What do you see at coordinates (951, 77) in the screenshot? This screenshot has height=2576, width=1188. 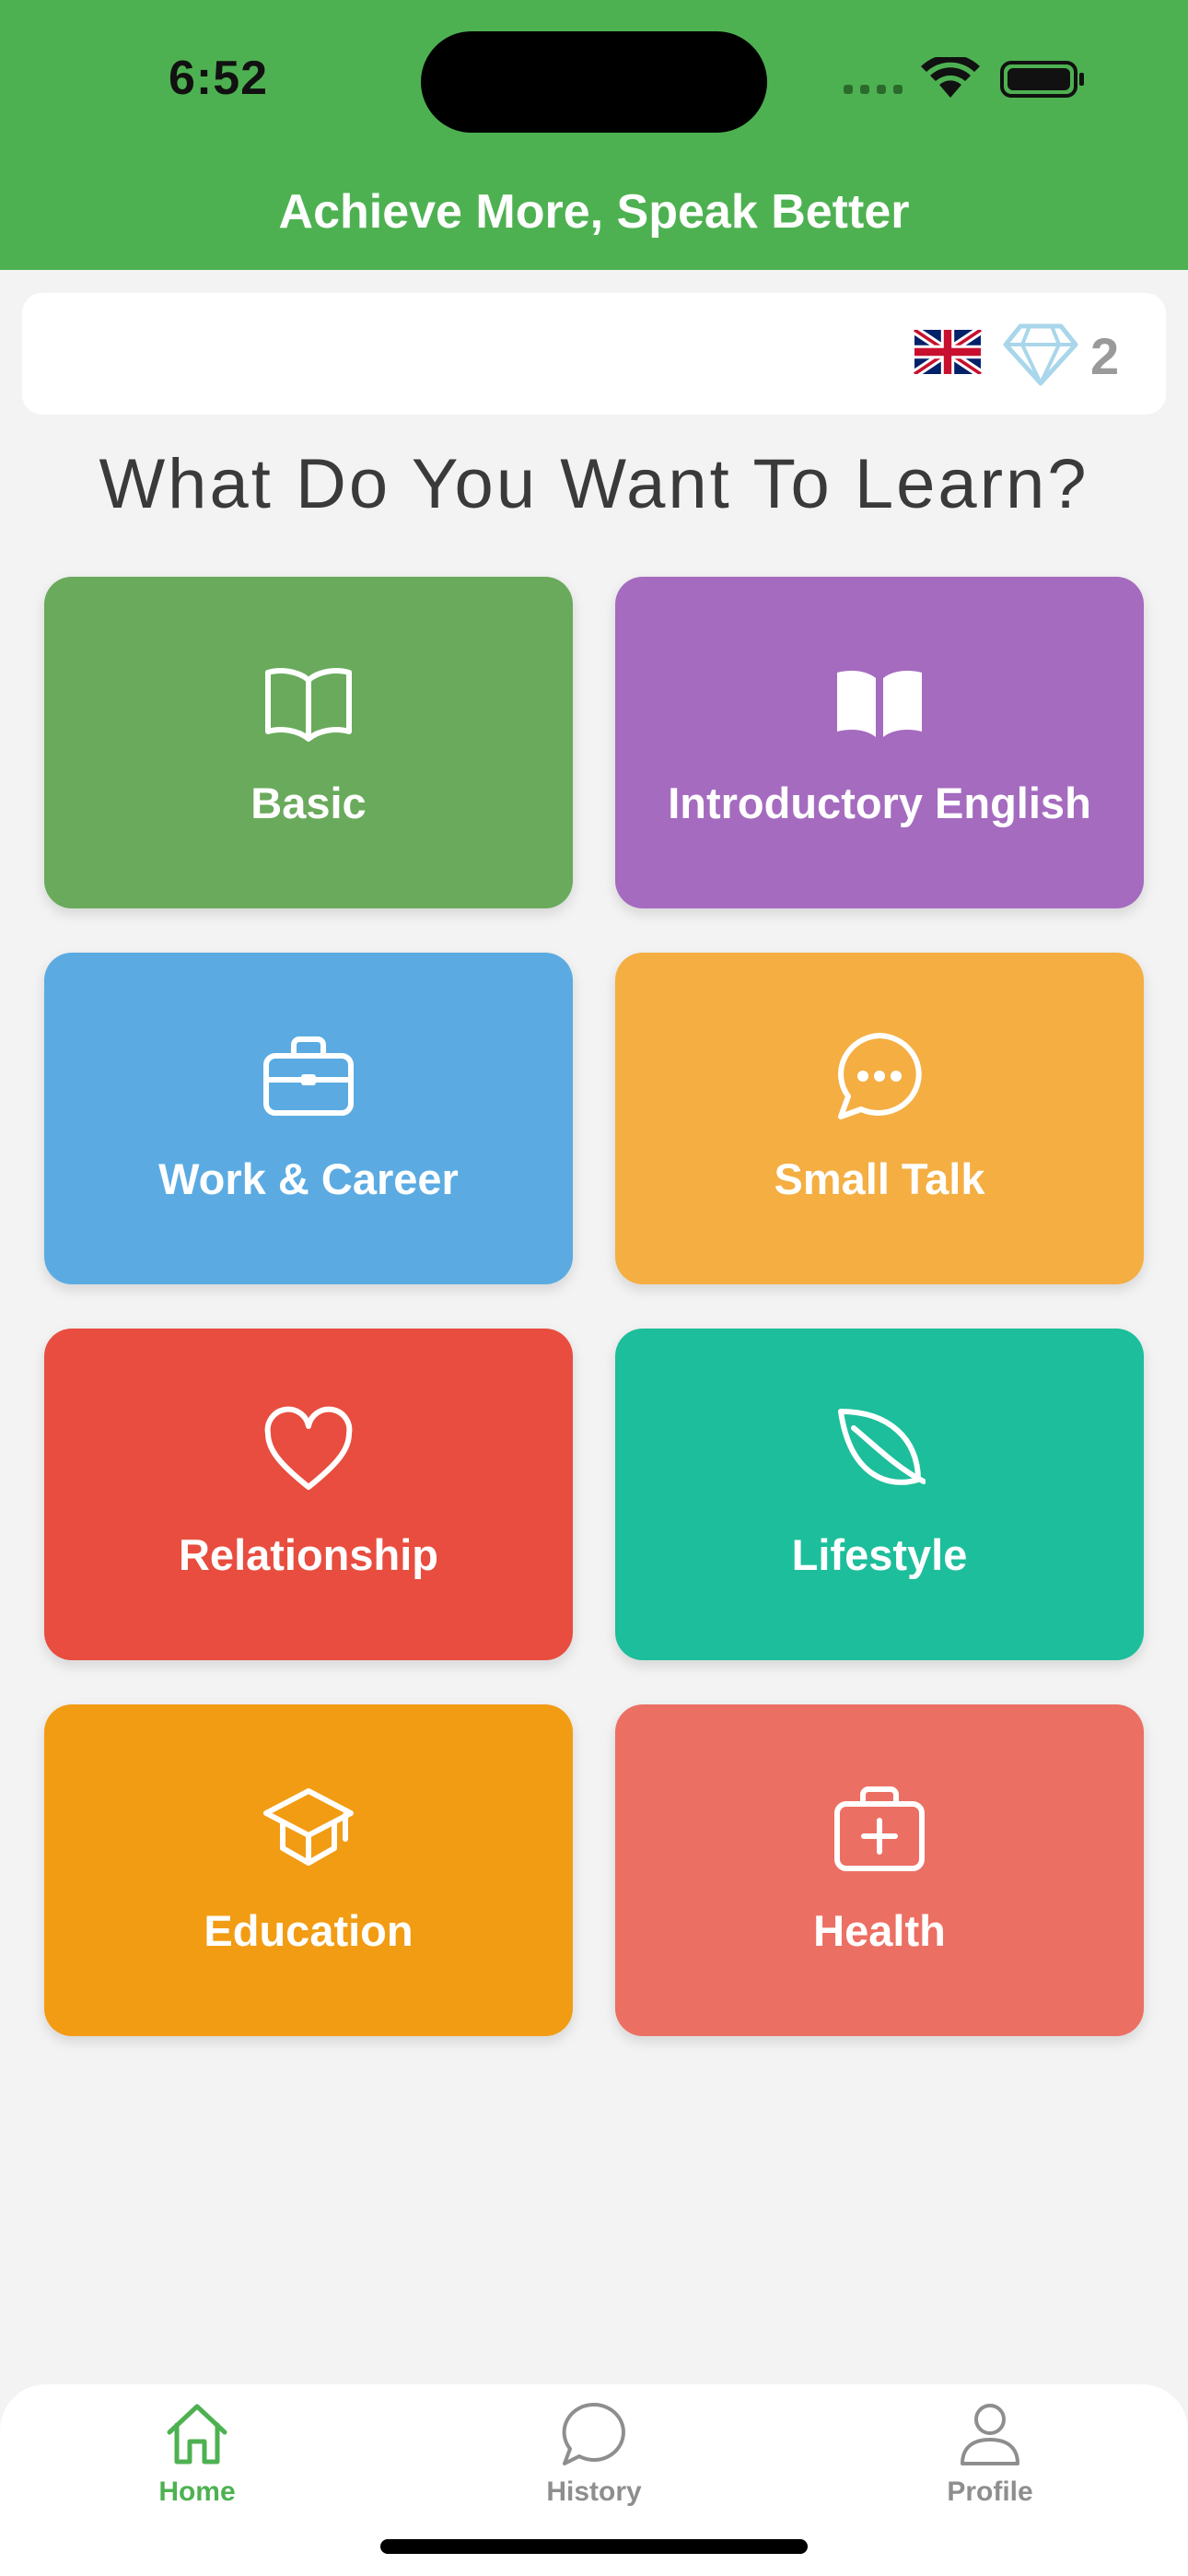 I see `wifi-icon` at bounding box center [951, 77].